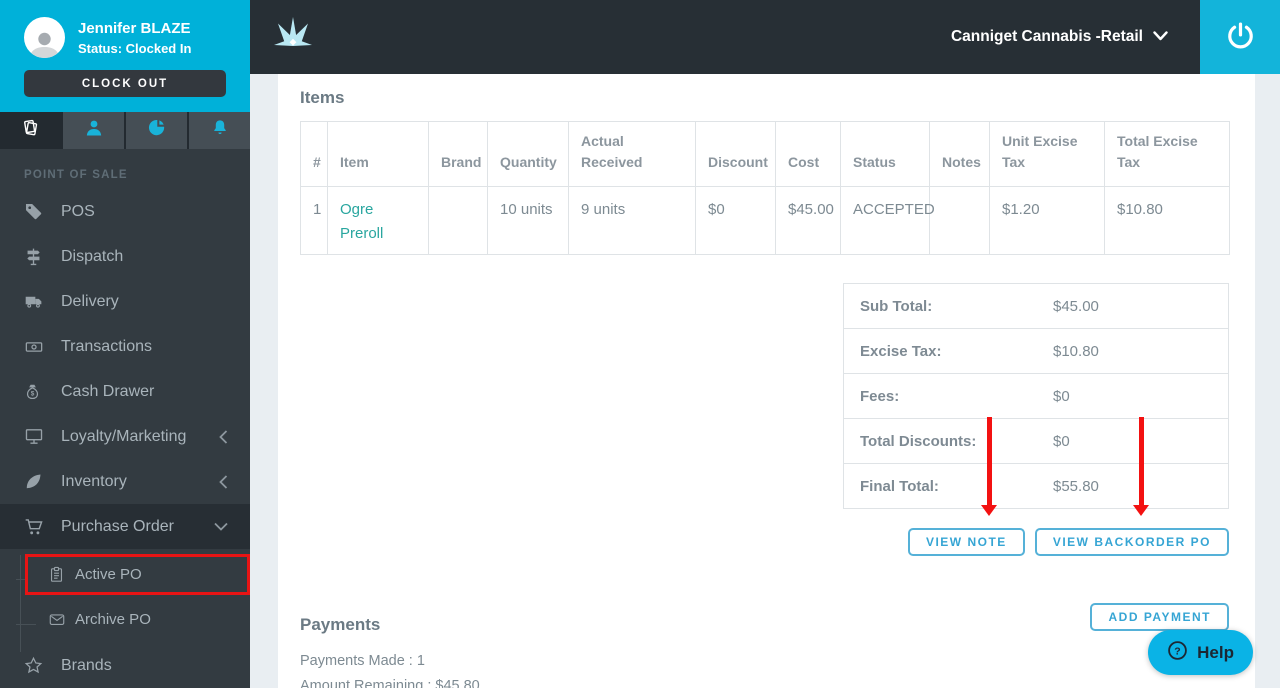 Image resolution: width=1280 pixels, height=688 pixels. Describe the element at coordinates (322, 97) in the screenshot. I see `items-section-title: Items` at that location.